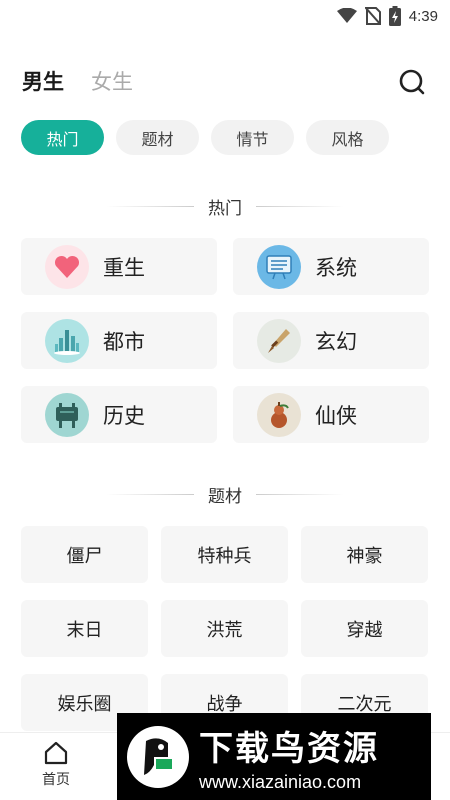 This screenshot has height=800, width=450. Describe the element at coordinates (252, 137) in the screenshot. I see `chip-plot: 情节` at that location.